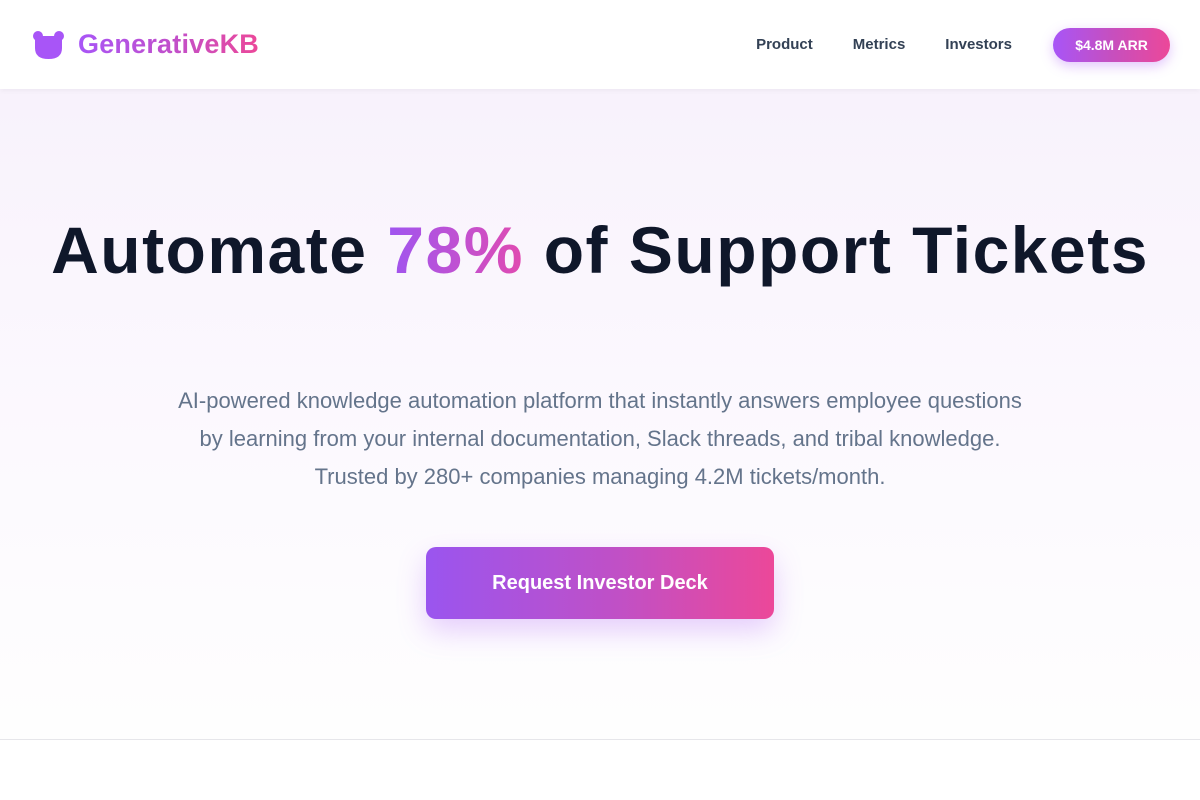  Describe the element at coordinates (455, 250) in the screenshot. I see `hero-title-highlight: 78%` at that location.